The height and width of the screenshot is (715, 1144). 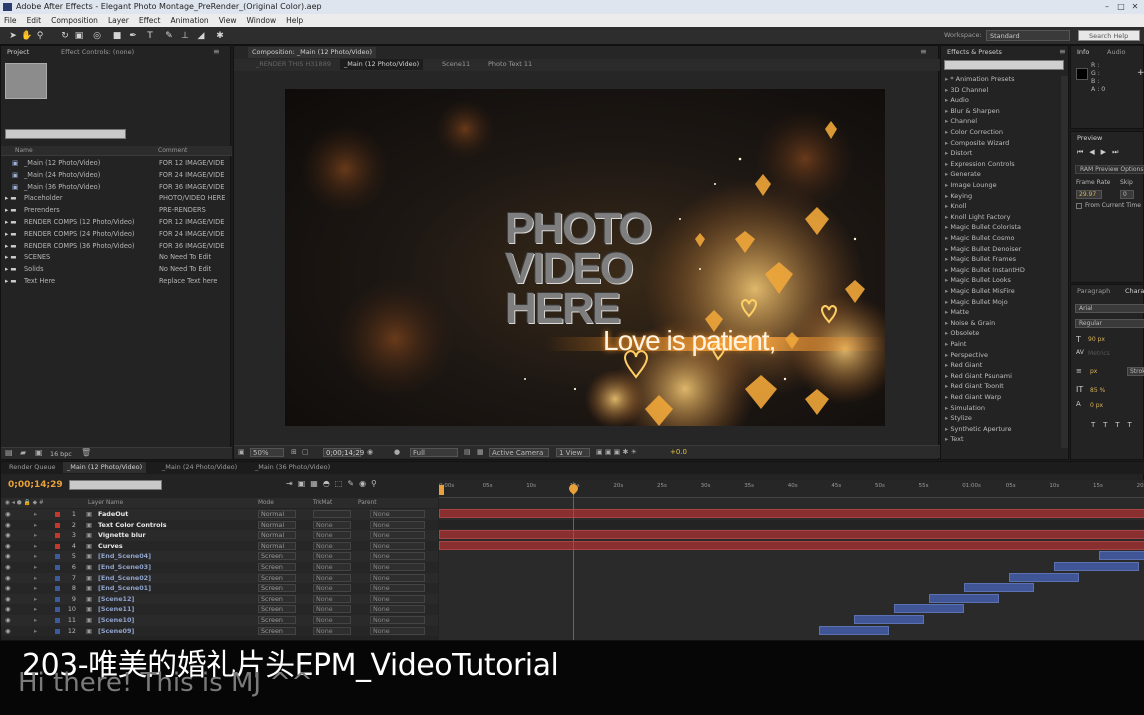 I want to click on skip-dropdown: 0, so click(x=1127, y=194).